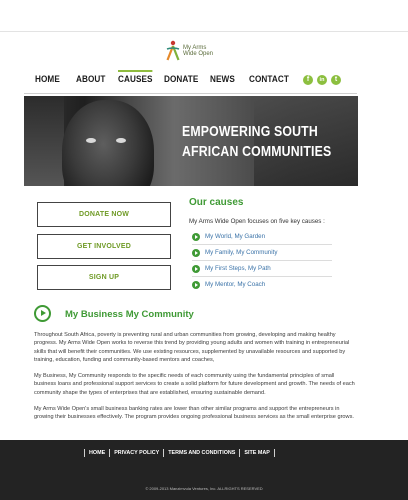 This screenshot has height=500, width=408. What do you see at coordinates (96, 453) in the screenshot?
I see `footer-link-home: HOME` at bounding box center [96, 453].